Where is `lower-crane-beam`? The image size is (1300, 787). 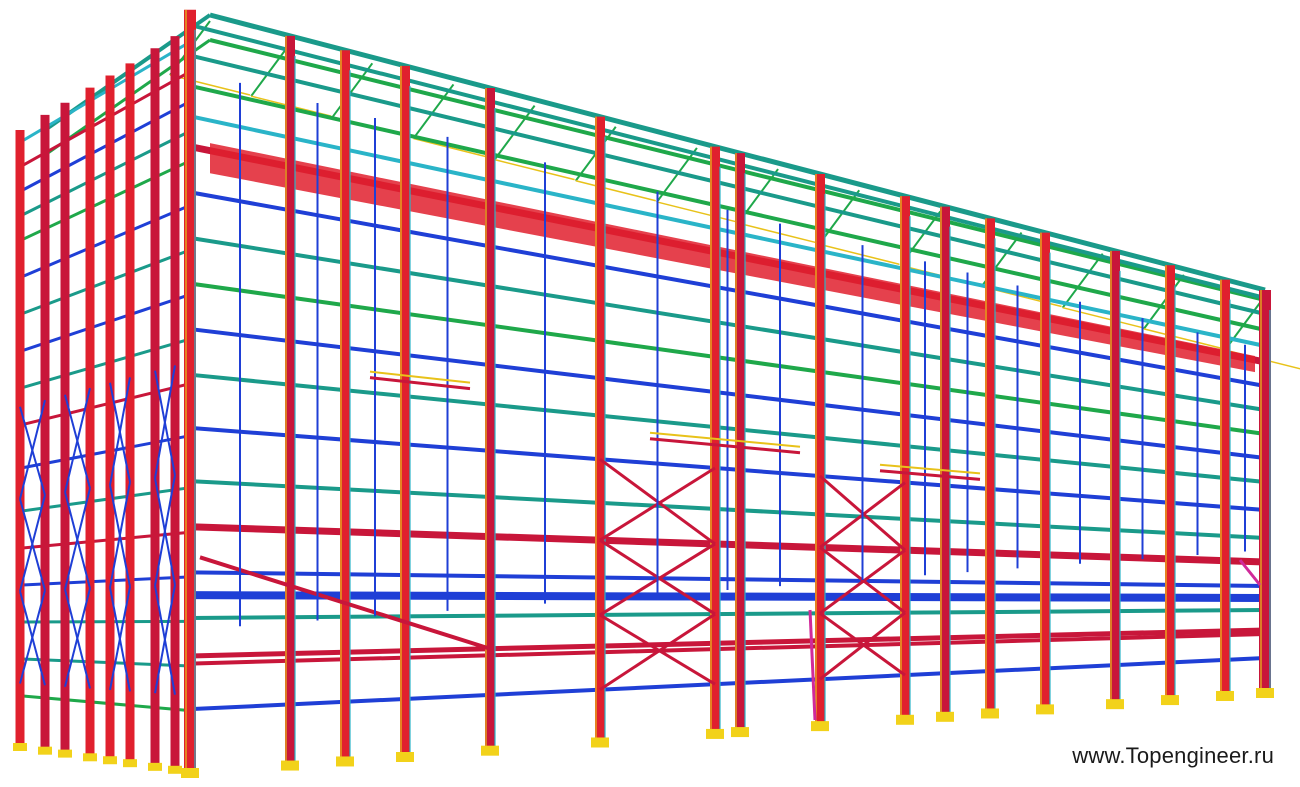
lower-crane-beam is located at coordinates (727, 596).